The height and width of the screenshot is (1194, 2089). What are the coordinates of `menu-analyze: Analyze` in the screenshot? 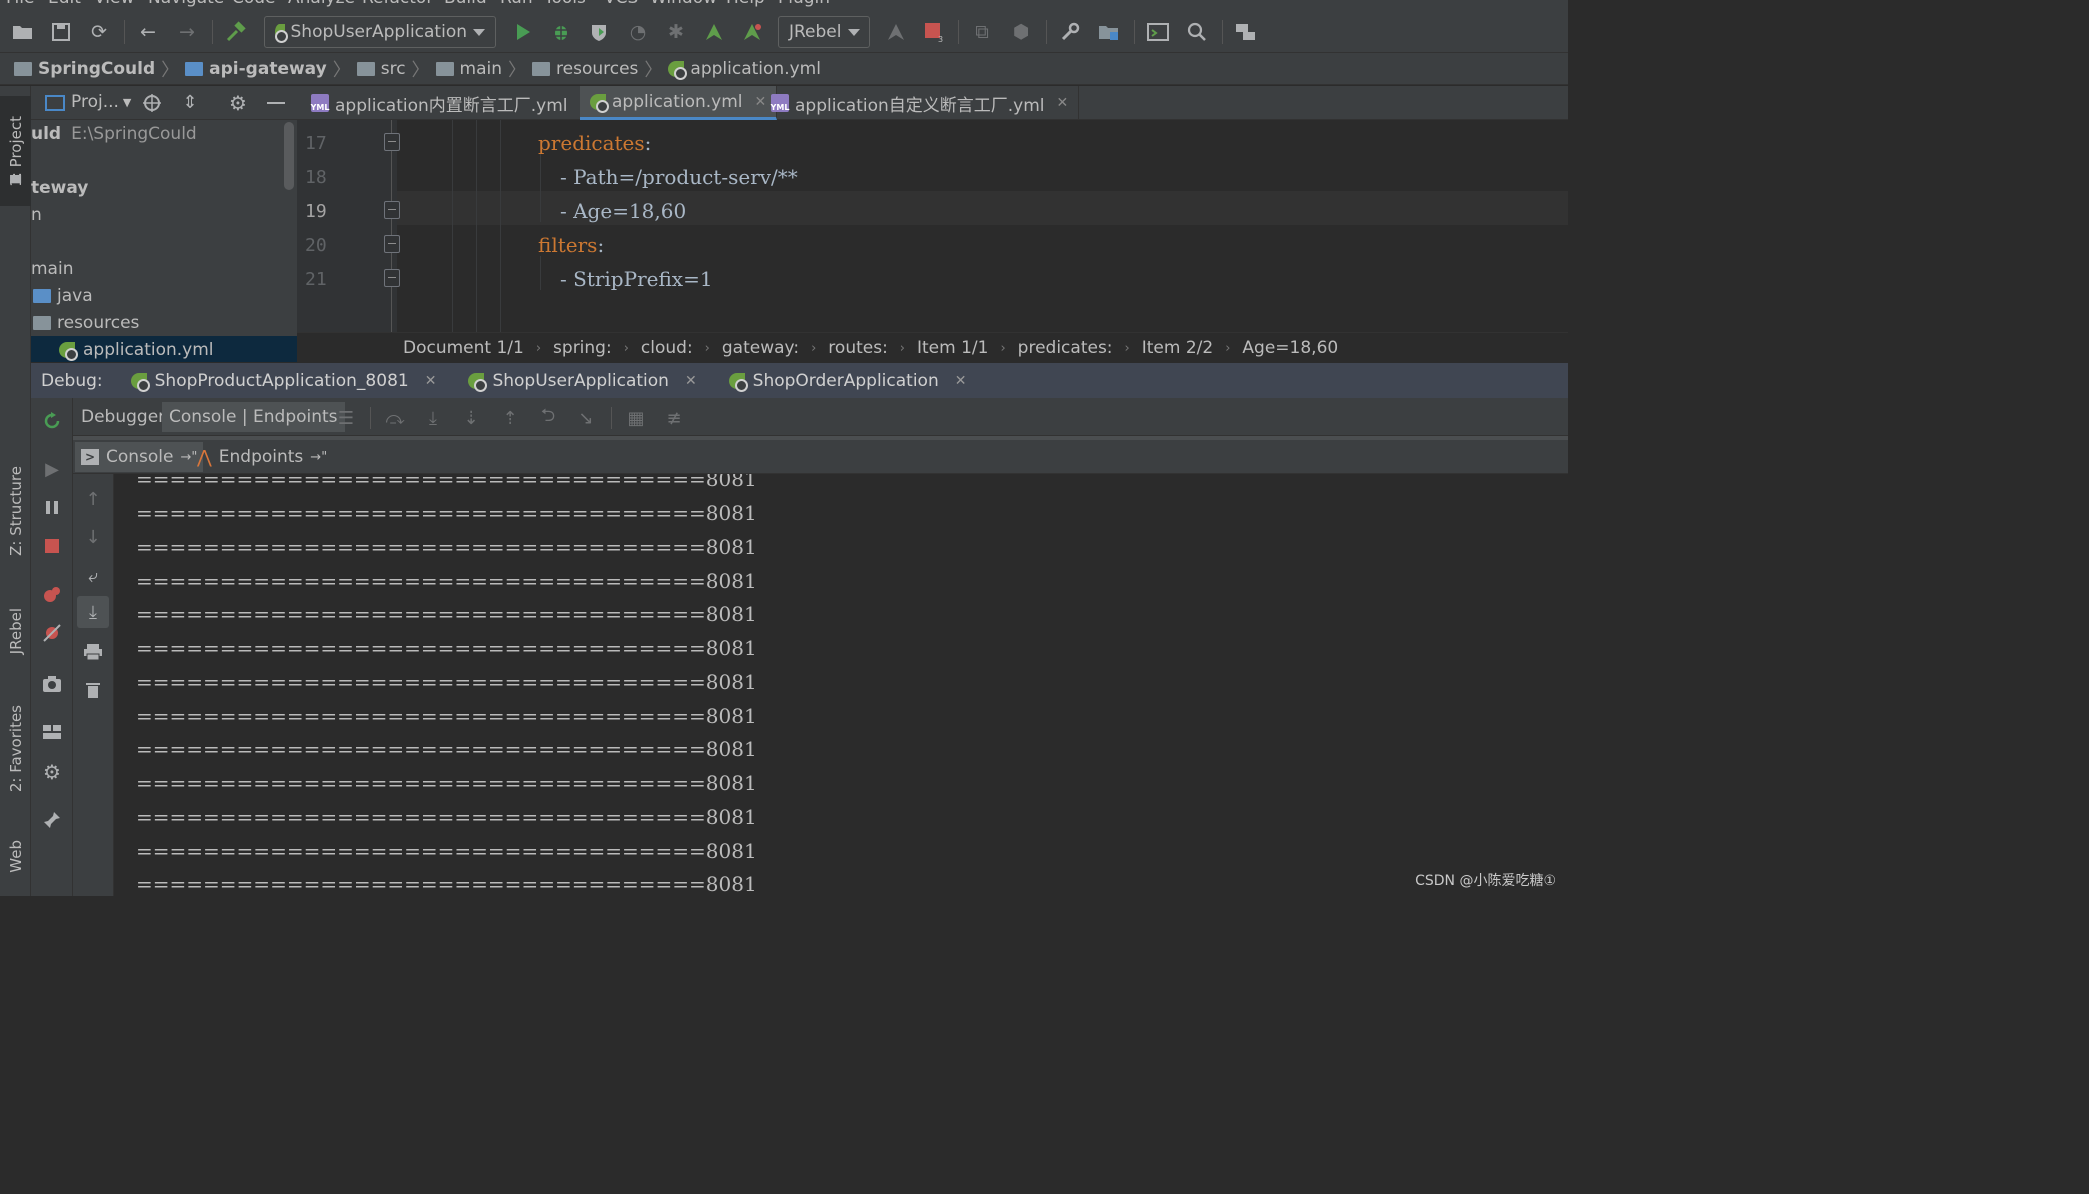 It's located at (321, 4).